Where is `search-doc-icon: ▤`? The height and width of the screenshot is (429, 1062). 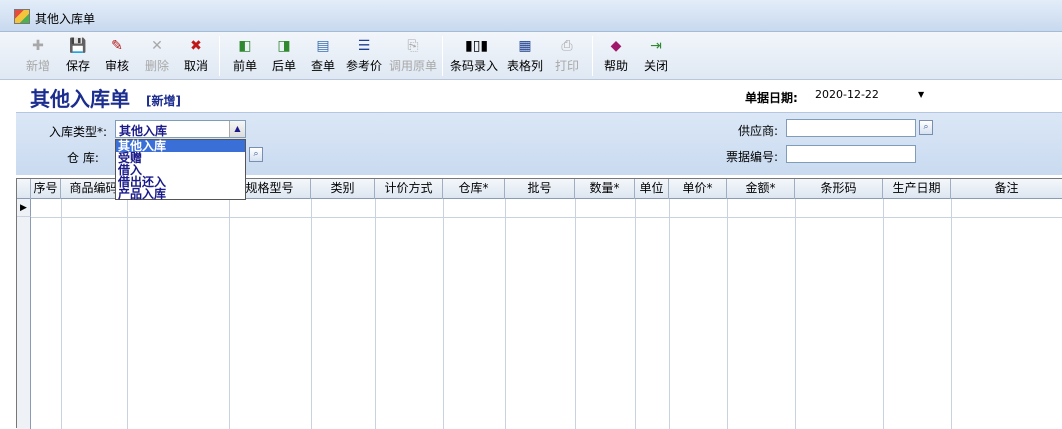
search-doc-icon: ▤ is located at coordinates (323, 46).